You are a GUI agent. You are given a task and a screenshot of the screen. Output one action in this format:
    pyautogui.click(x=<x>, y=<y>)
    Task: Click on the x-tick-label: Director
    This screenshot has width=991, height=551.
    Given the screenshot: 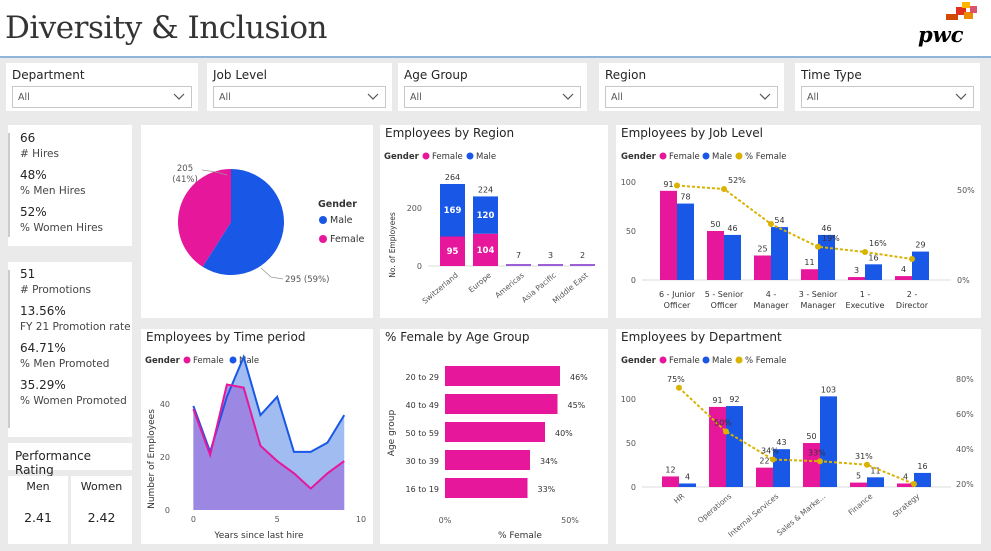 What is the action you would take?
    pyautogui.click(x=912, y=305)
    